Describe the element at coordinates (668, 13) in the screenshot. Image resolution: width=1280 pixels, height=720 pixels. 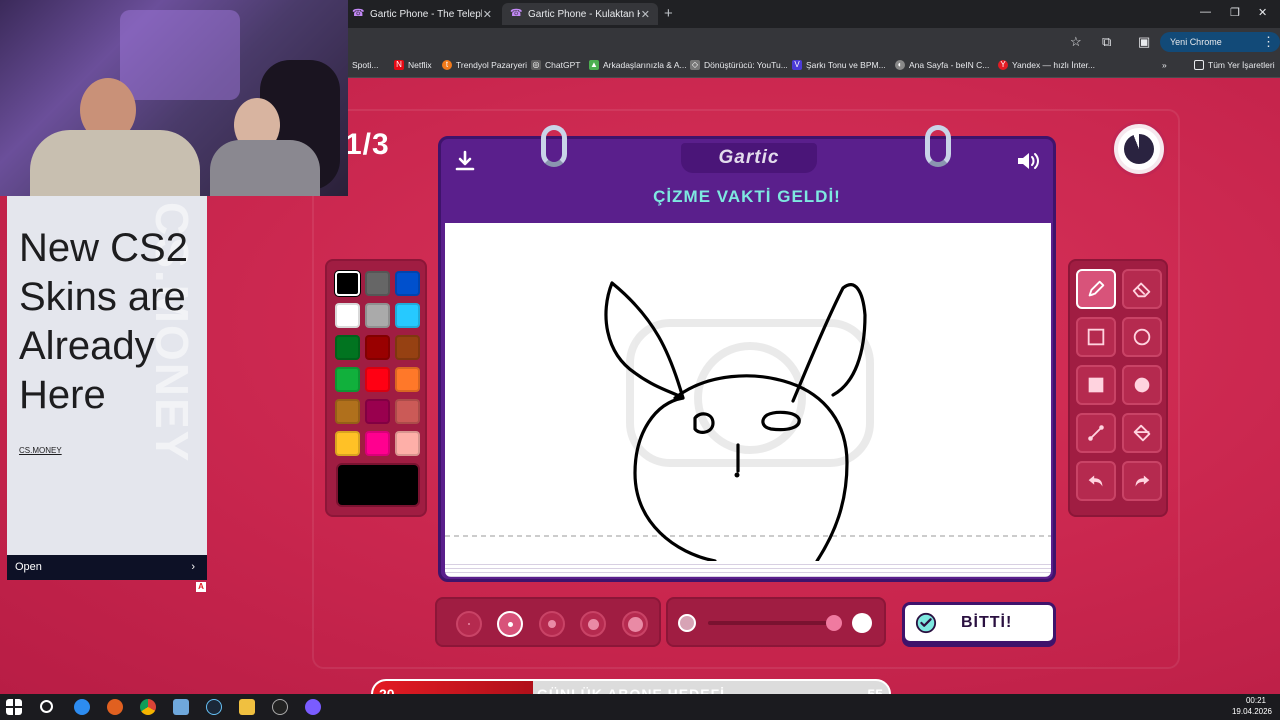
I see `plus-icon: +` at that location.